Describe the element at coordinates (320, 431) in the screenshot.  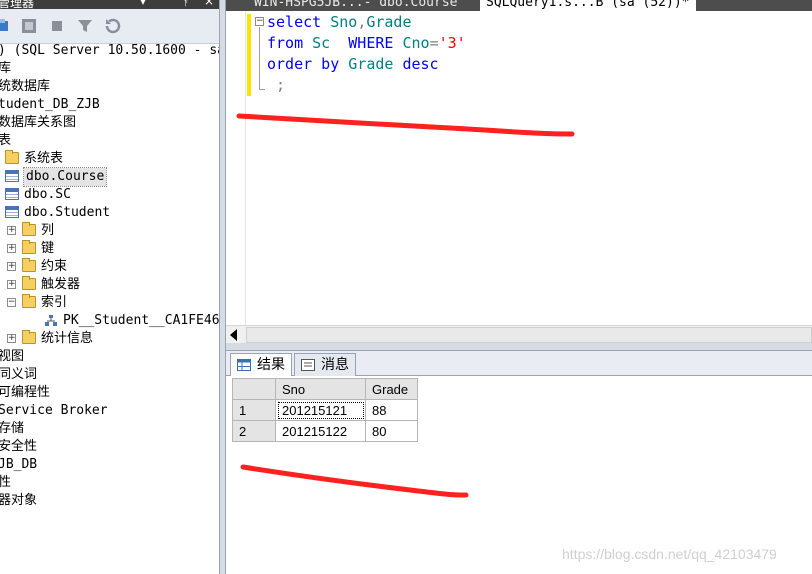
I see `cell-sno: 201215122` at that location.